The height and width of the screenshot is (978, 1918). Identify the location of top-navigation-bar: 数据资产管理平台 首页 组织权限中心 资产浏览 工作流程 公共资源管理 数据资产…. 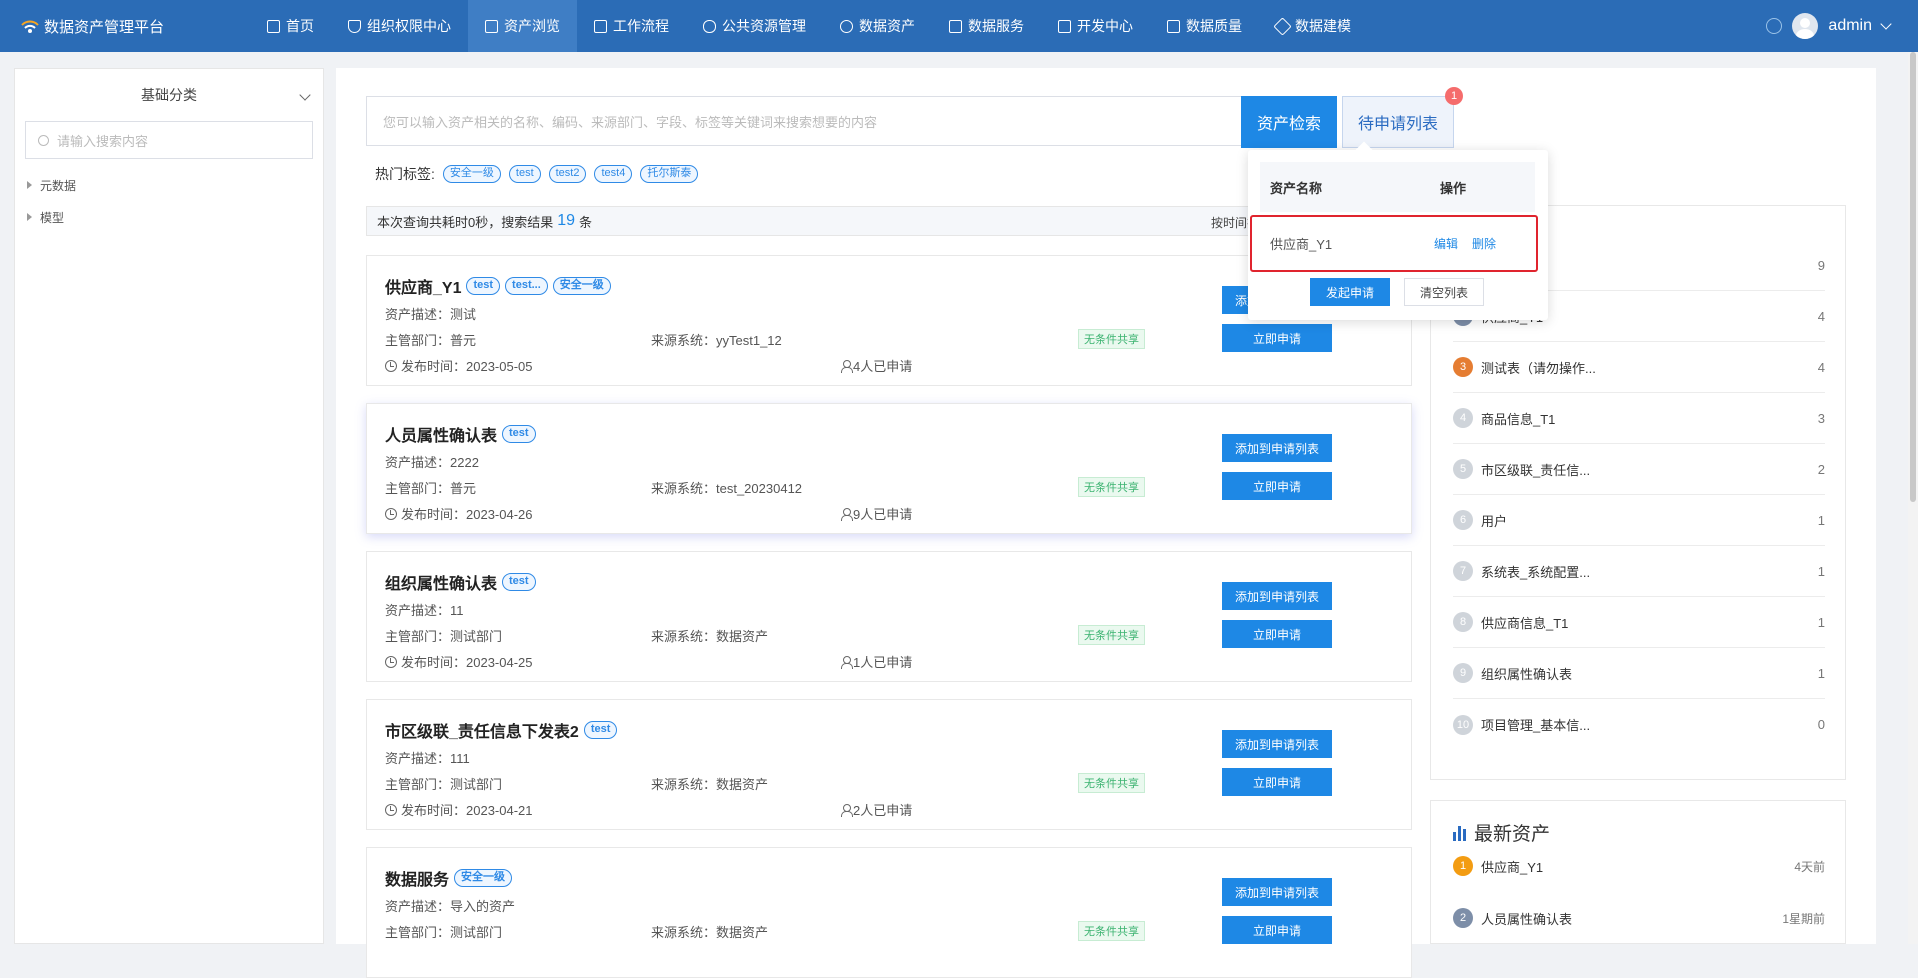
(959, 26).